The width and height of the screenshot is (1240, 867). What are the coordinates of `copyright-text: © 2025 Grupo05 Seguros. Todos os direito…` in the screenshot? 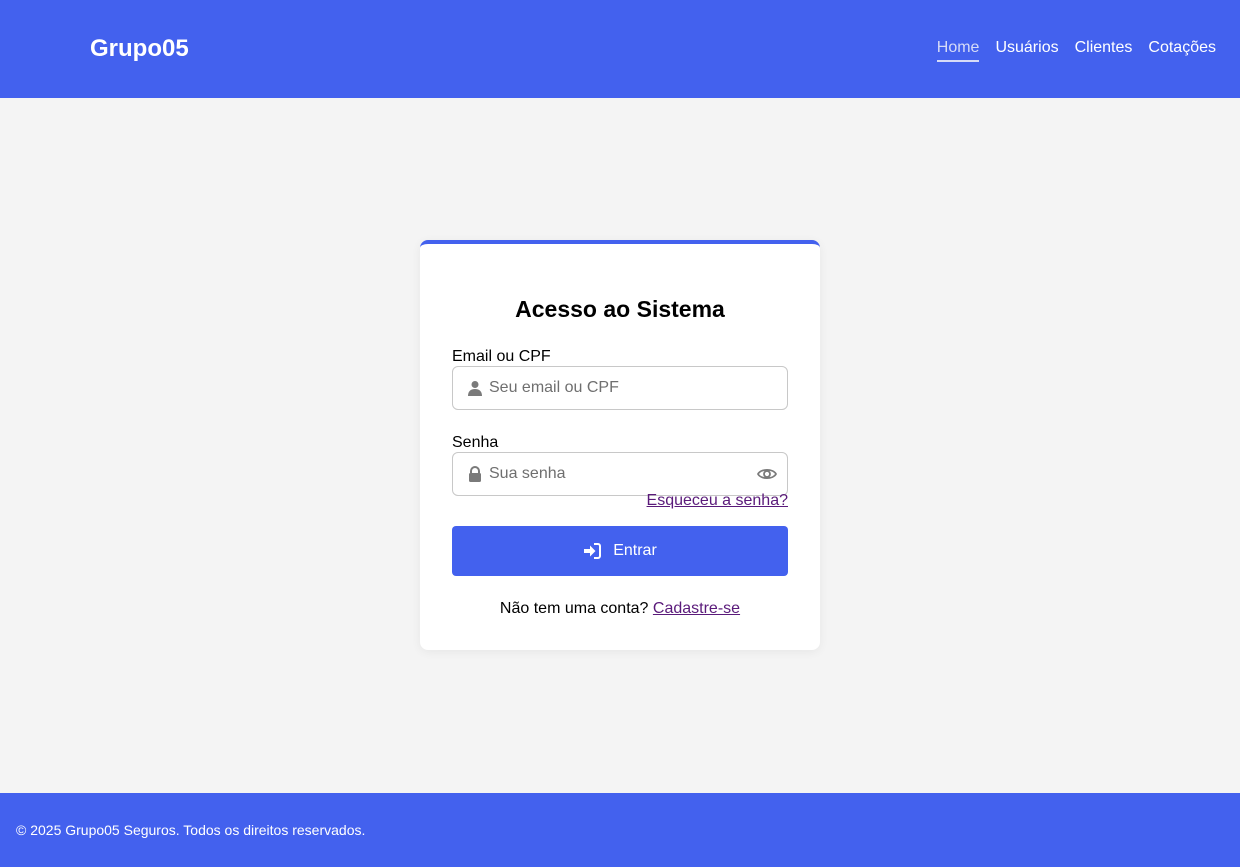 It's located at (191, 830).